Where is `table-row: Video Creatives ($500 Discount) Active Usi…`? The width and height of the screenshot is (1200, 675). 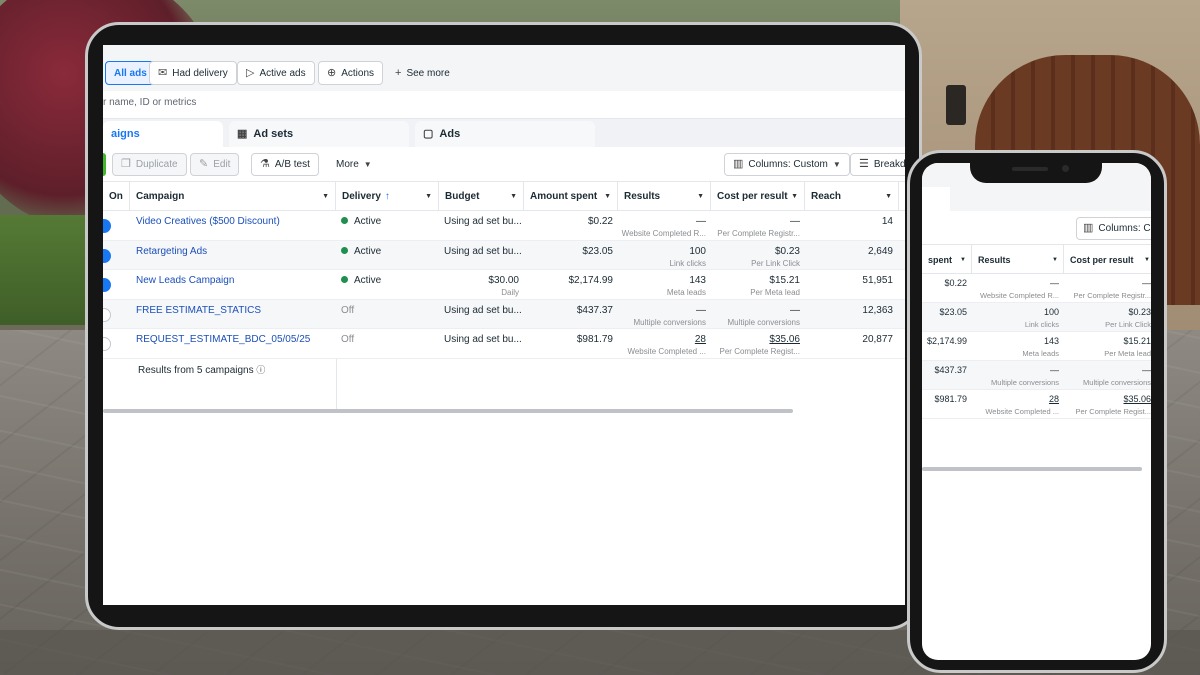
table-row: Video Creatives ($500 Discount) Active Usi… is located at coordinates (504, 226).